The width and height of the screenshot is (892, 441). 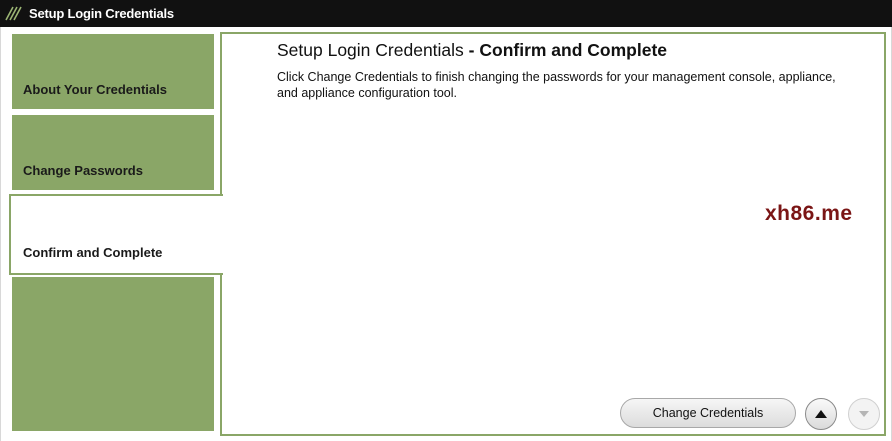 What do you see at coordinates (568, 50) in the screenshot?
I see `page-title-step: - Confirm and Complete` at bounding box center [568, 50].